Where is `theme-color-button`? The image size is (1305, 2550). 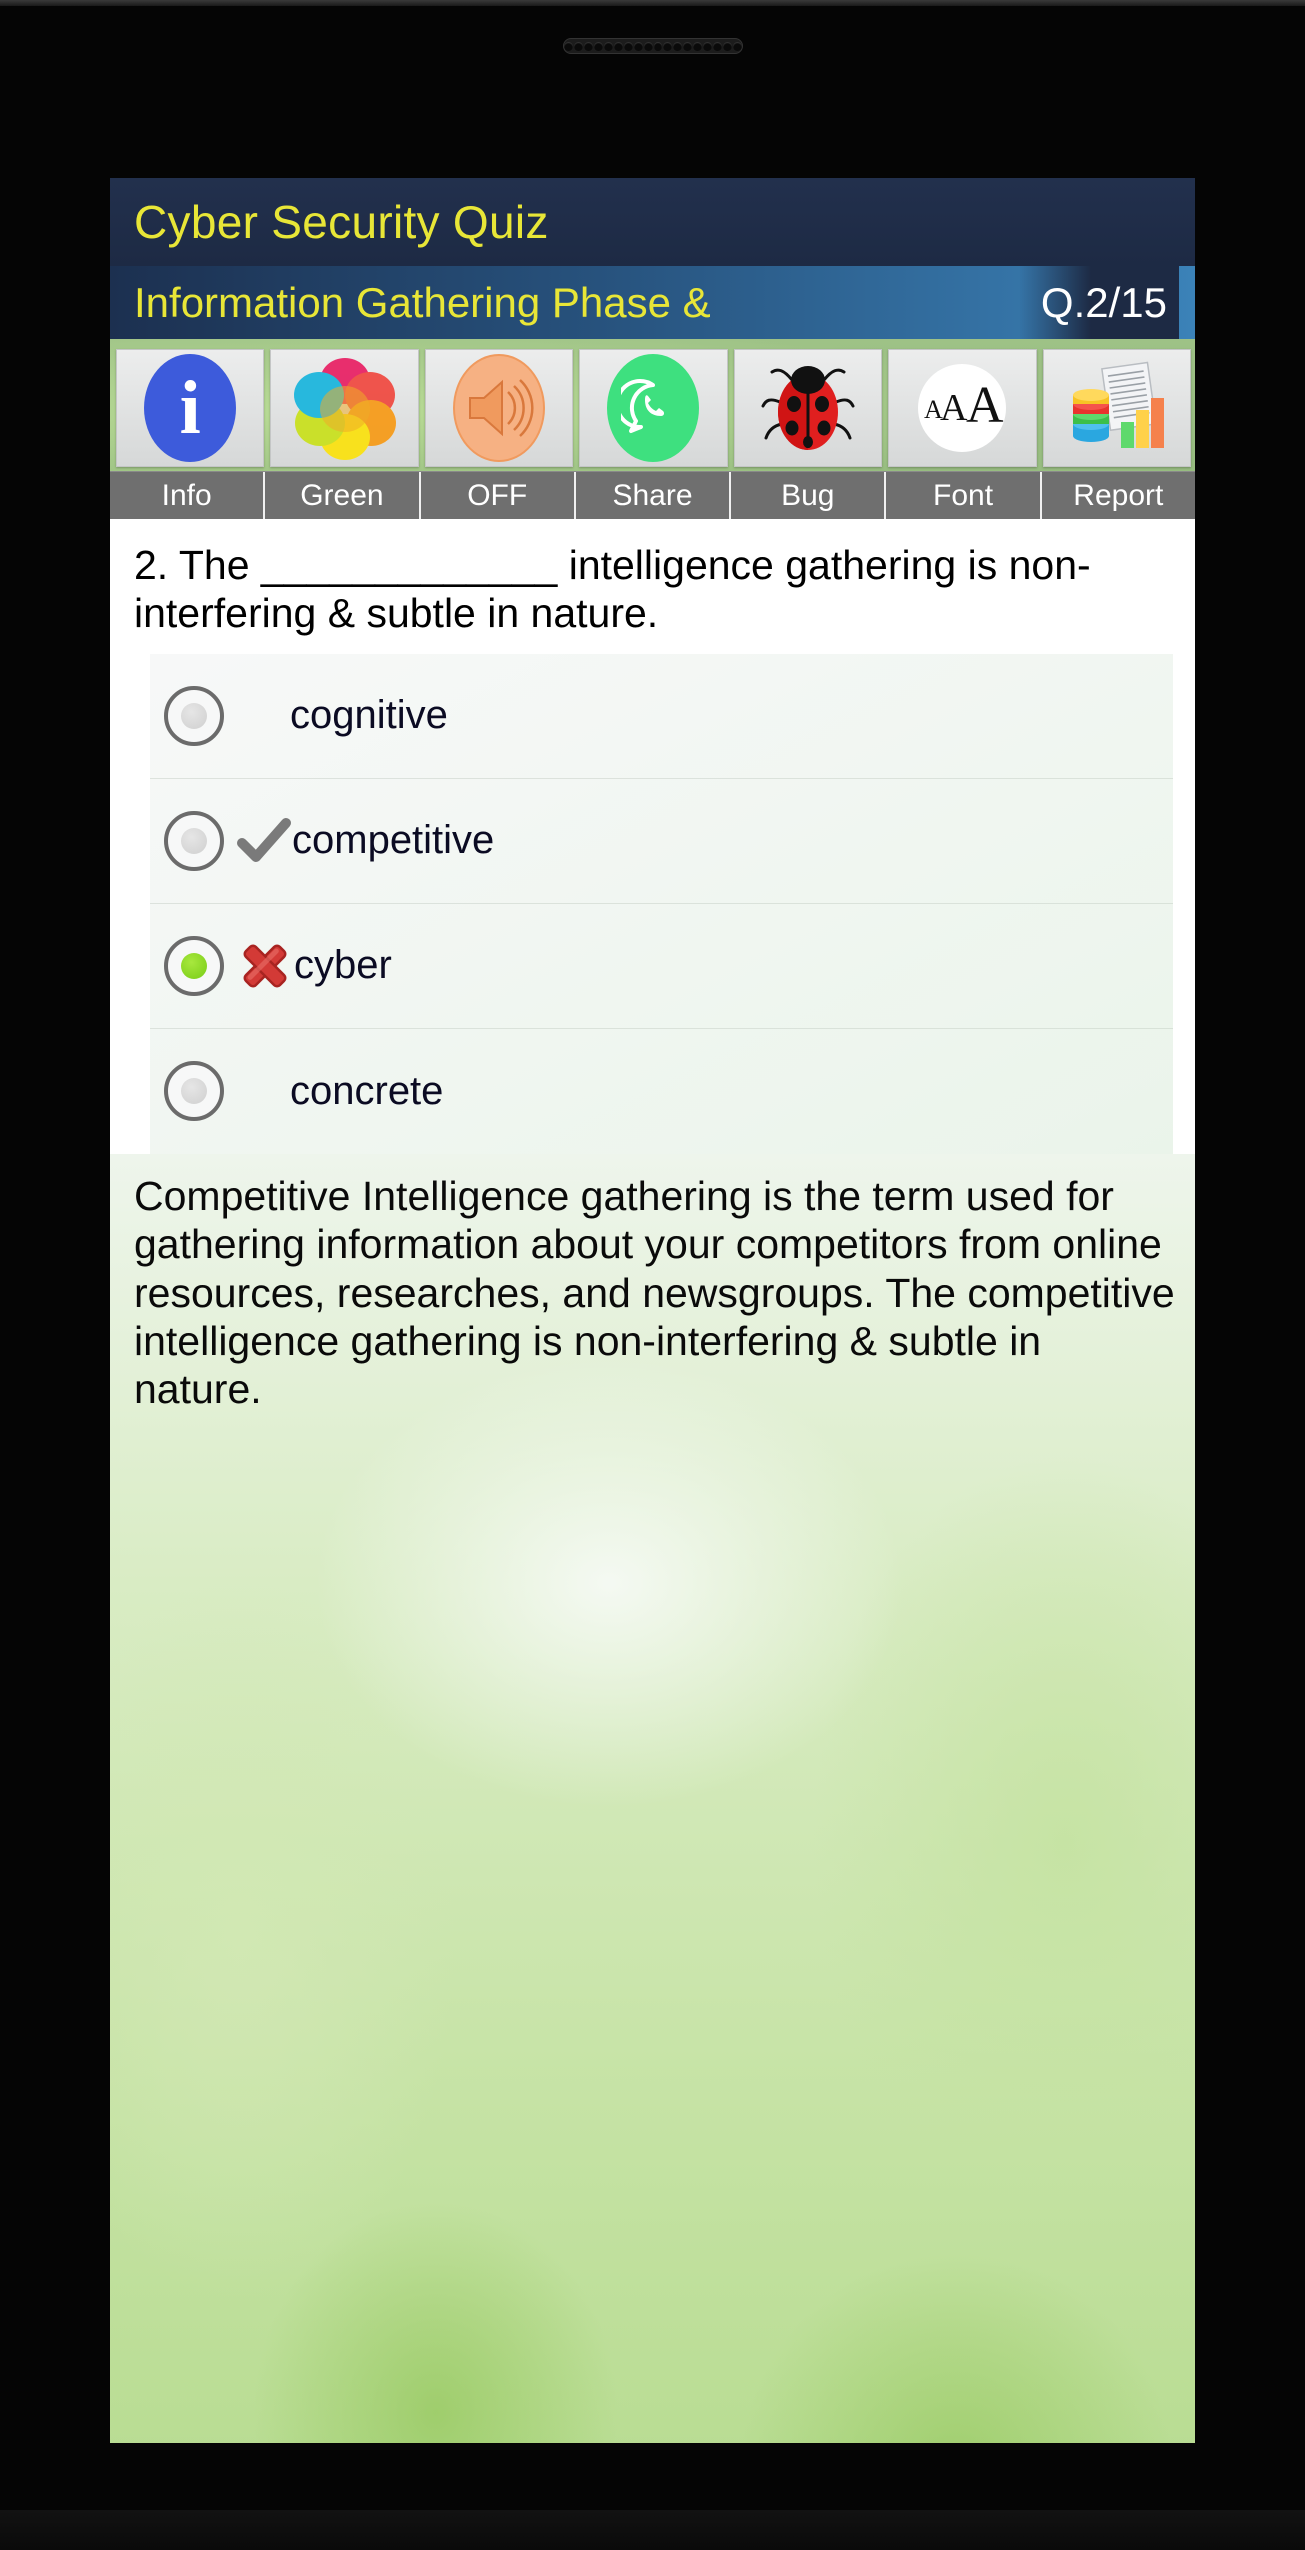 theme-color-button is located at coordinates (344, 408).